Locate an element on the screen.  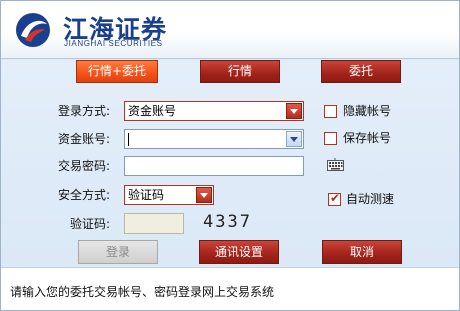
auto-speed-test-checkbox: ✔ is located at coordinates (334, 198).